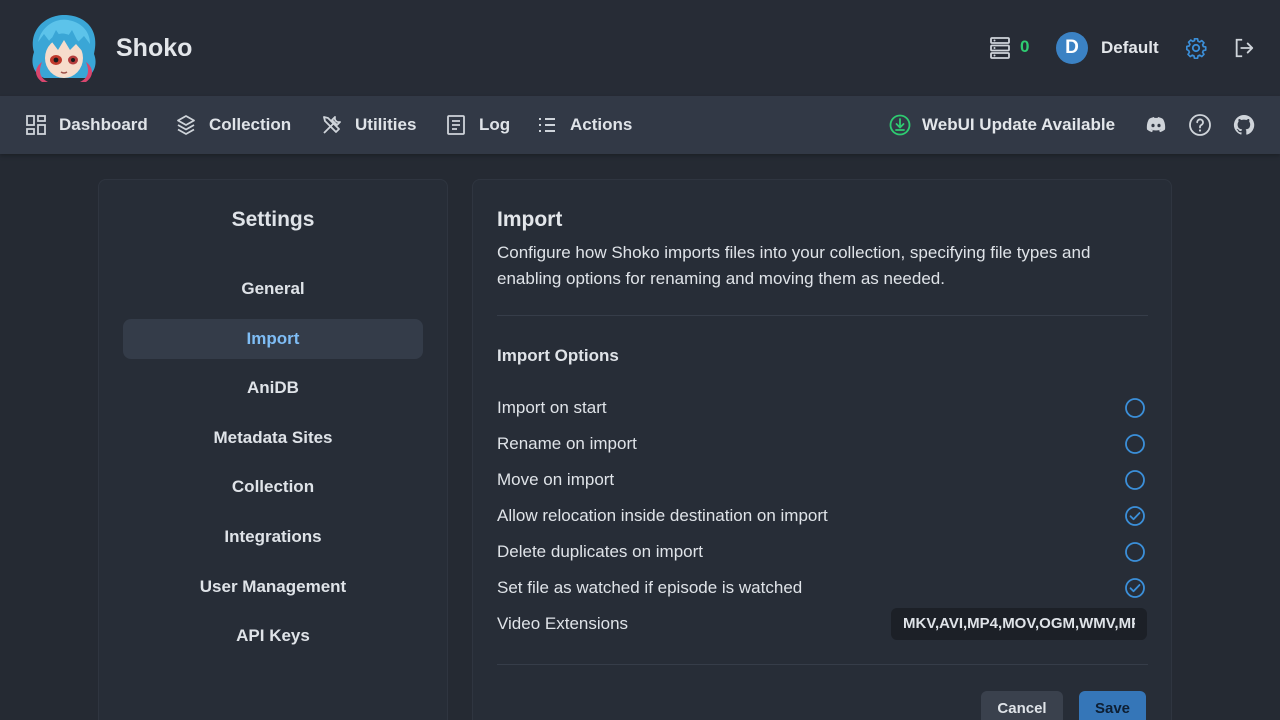 The height and width of the screenshot is (720, 1280). I want to click on option-label: Delete duplicates on import, so click(600, 551).